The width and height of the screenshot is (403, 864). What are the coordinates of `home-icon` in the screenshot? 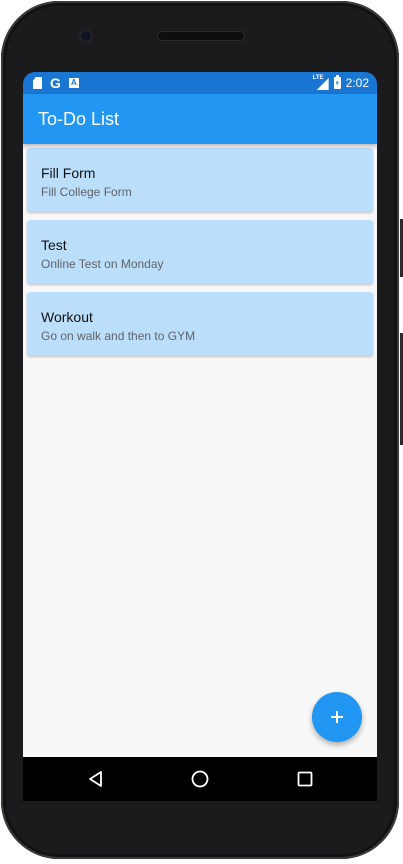 It's located at (200, 779).